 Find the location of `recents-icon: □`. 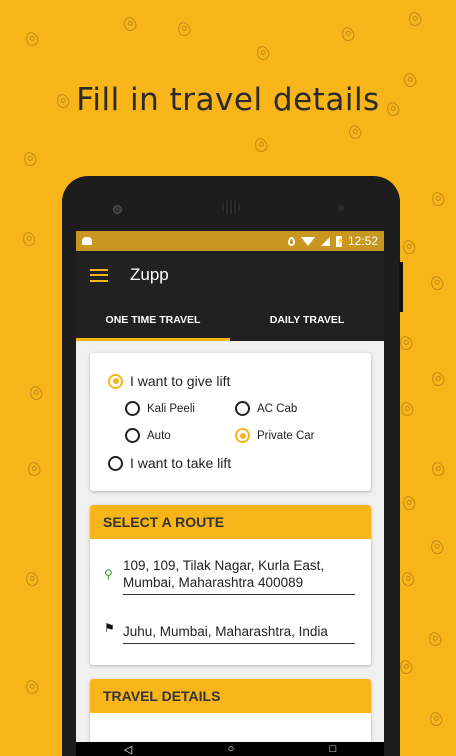

recents-icon: □ is located at coordinates (333, 749).